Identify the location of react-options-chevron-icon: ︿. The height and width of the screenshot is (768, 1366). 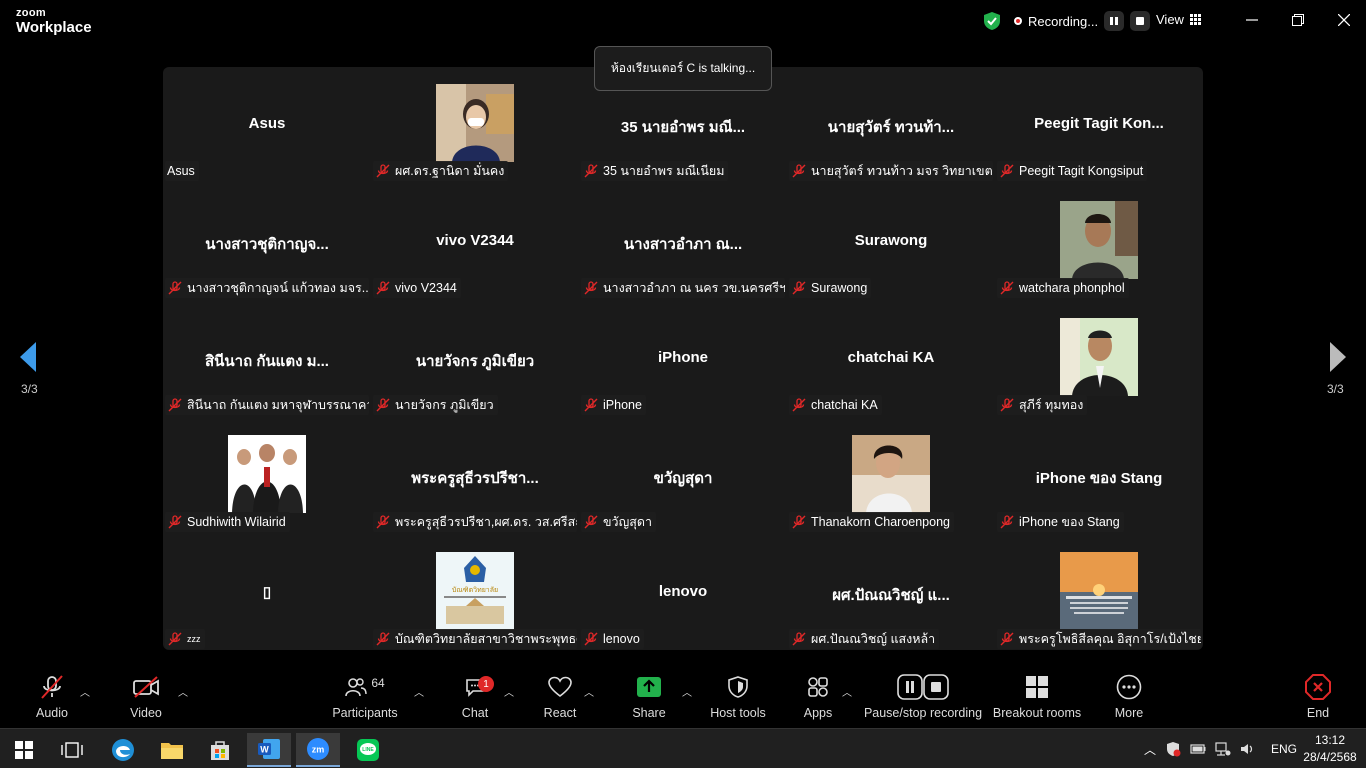
(589, 691).